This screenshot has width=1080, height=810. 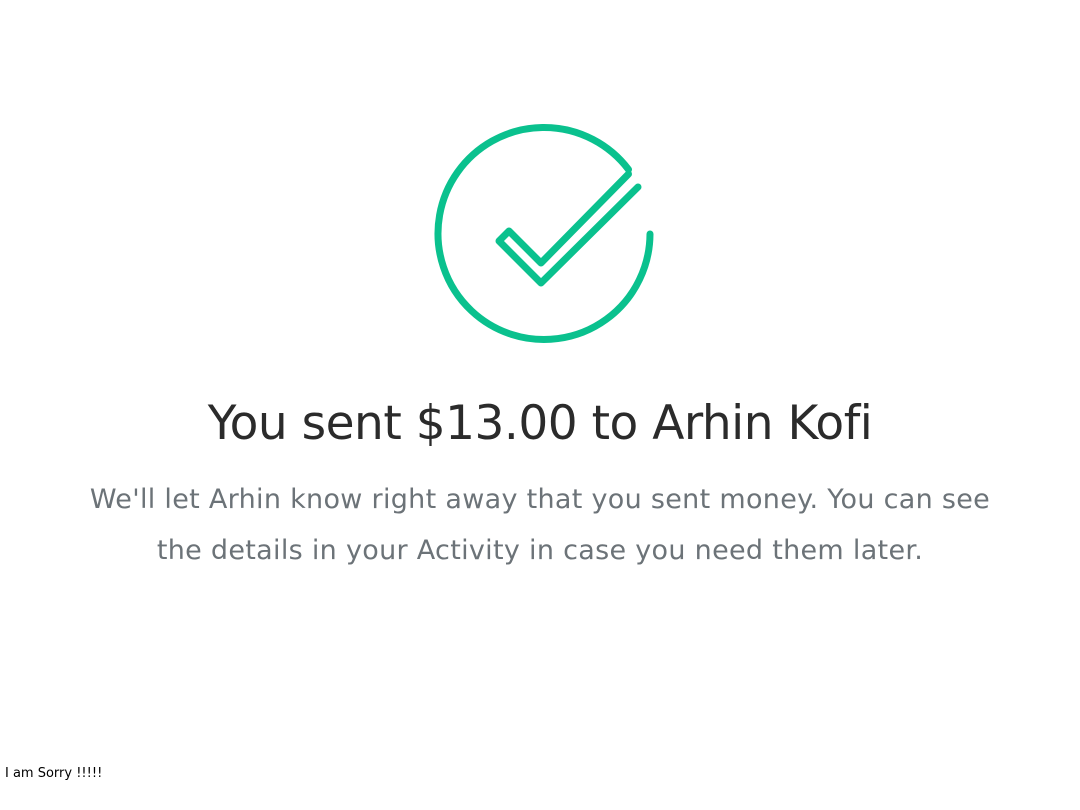 I want to click on footer-note: I am Sorry !!!!!, so click(x=54, y=773).